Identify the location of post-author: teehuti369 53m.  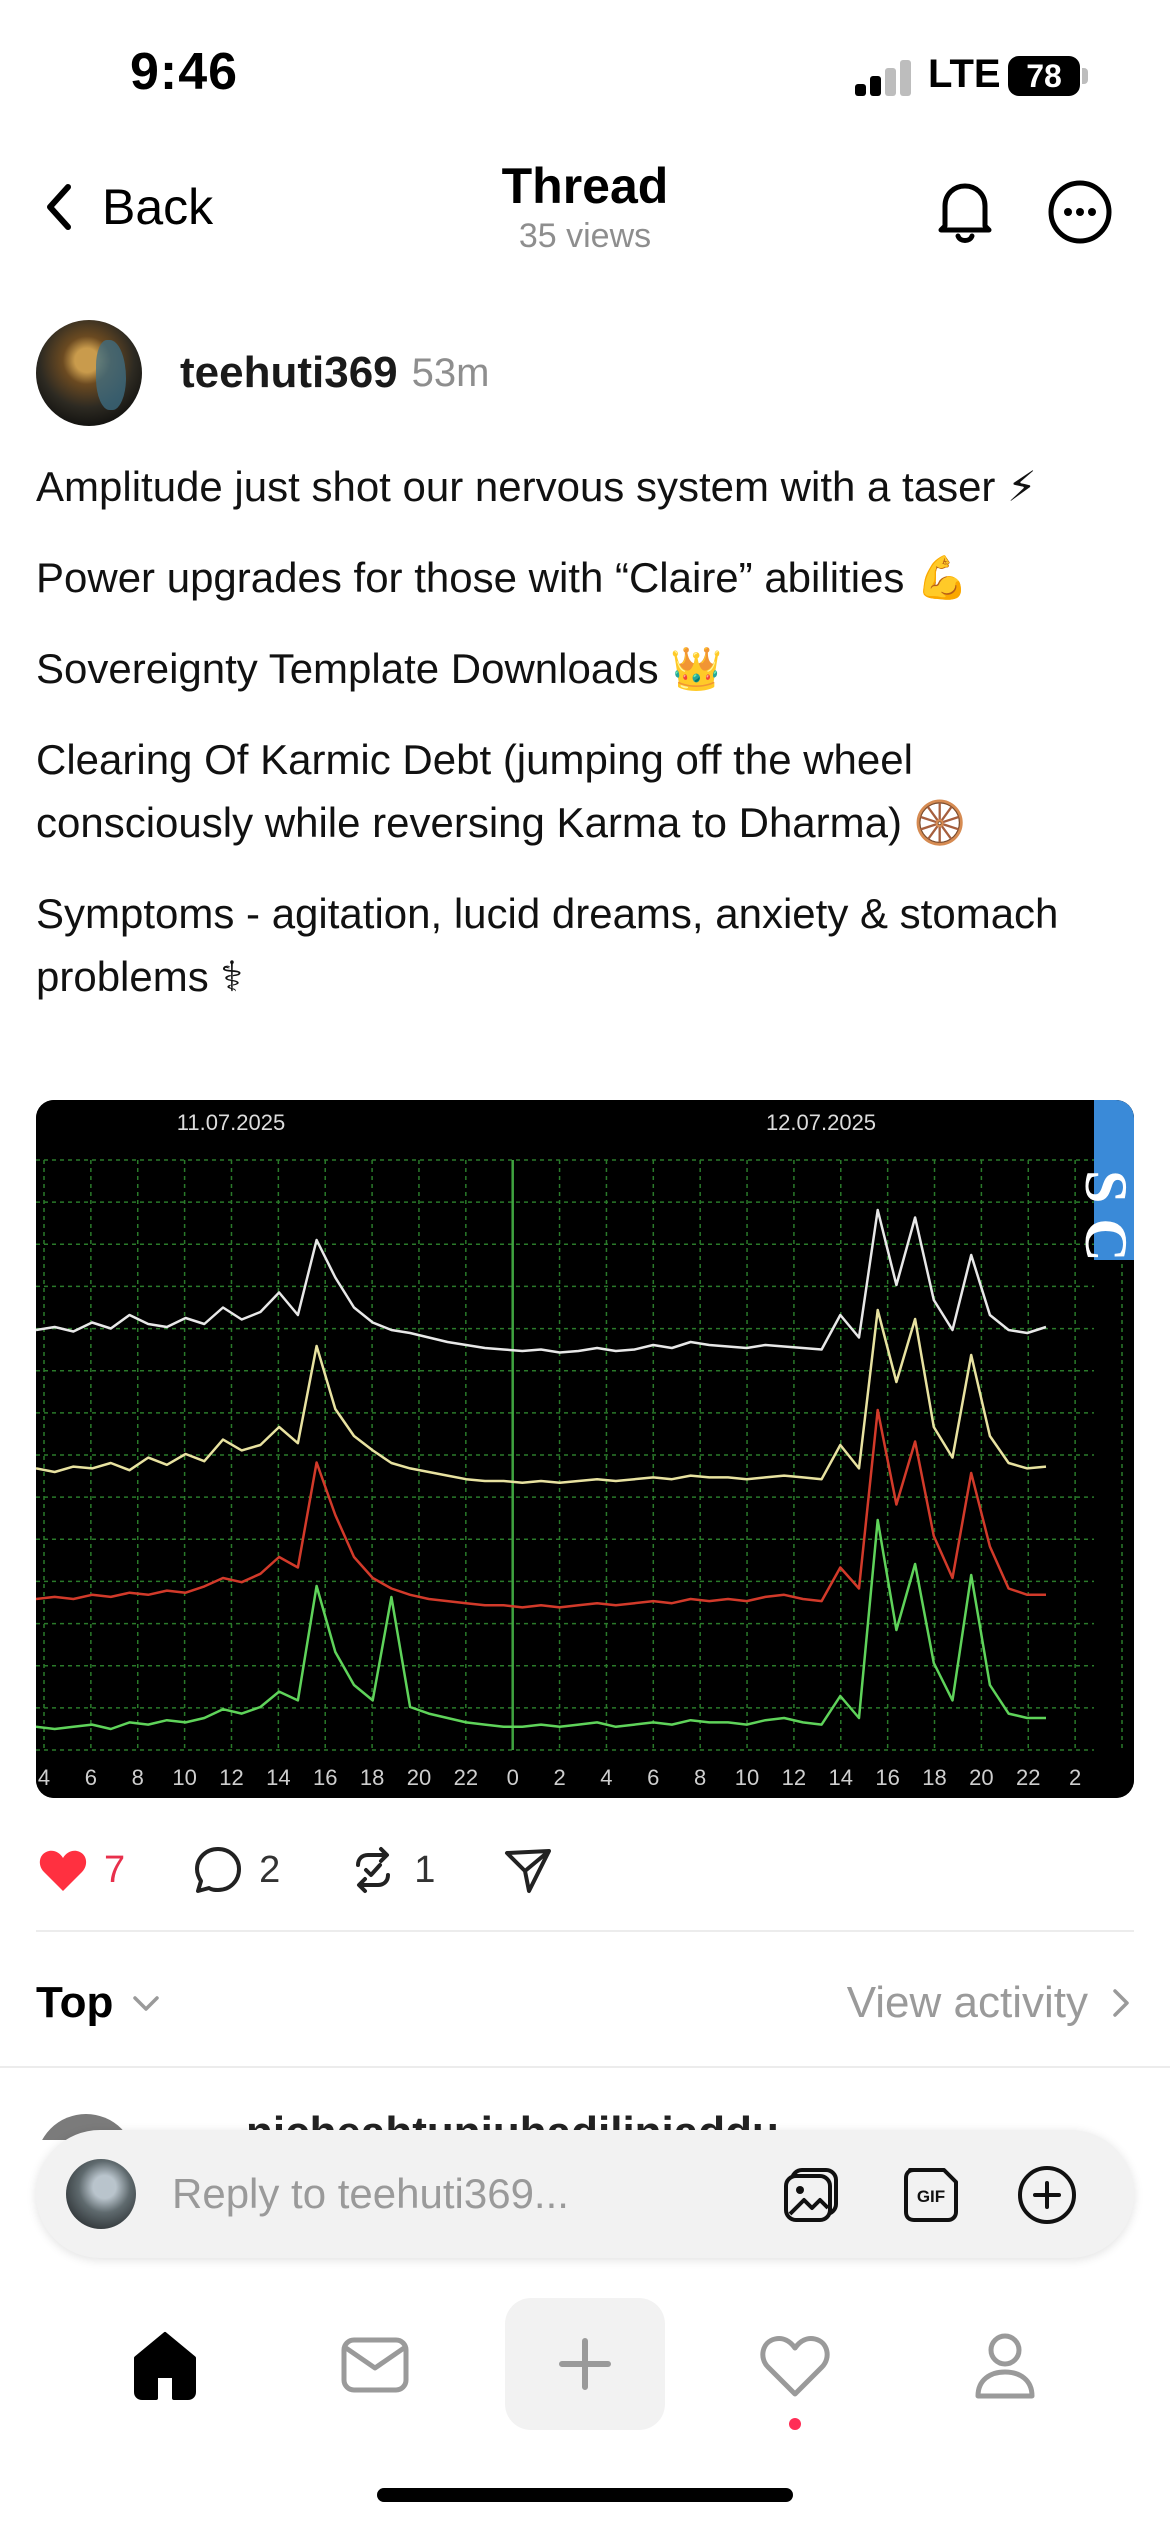
(262, 373).